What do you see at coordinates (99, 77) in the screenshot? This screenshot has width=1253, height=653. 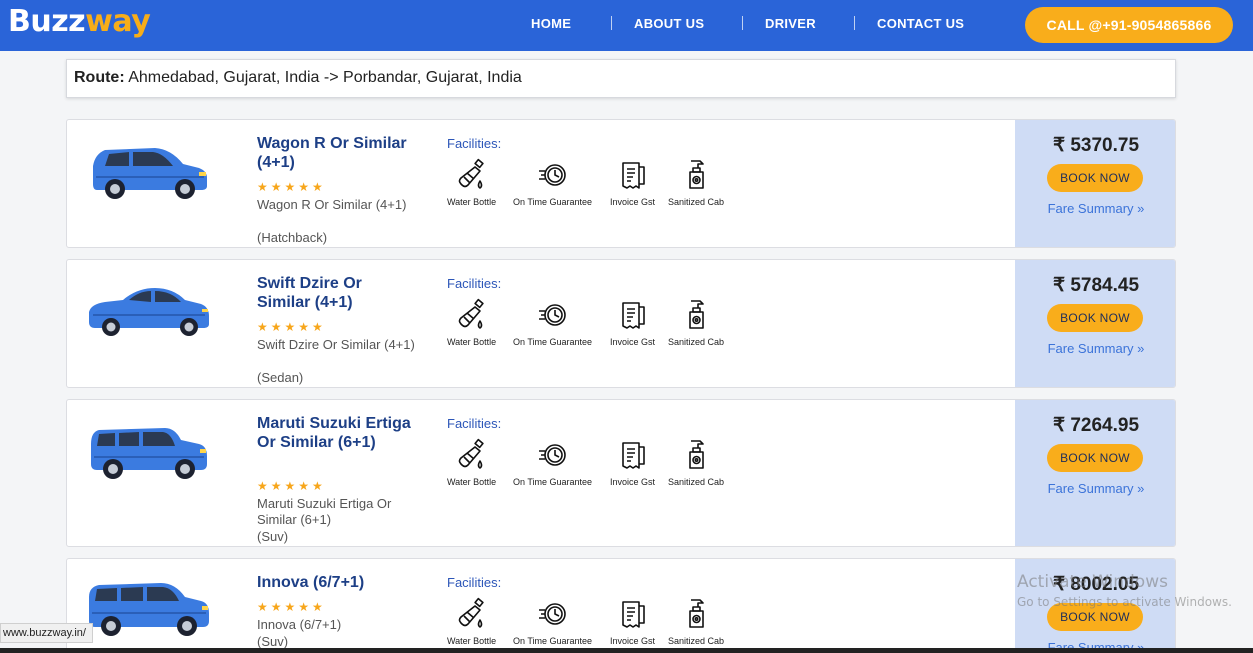 I see `route-label: Route:` at bounding box center [99, 77].